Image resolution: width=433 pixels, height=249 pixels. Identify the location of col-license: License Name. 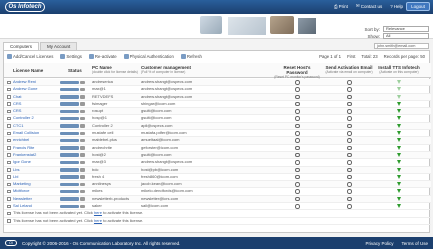
(28, 70).